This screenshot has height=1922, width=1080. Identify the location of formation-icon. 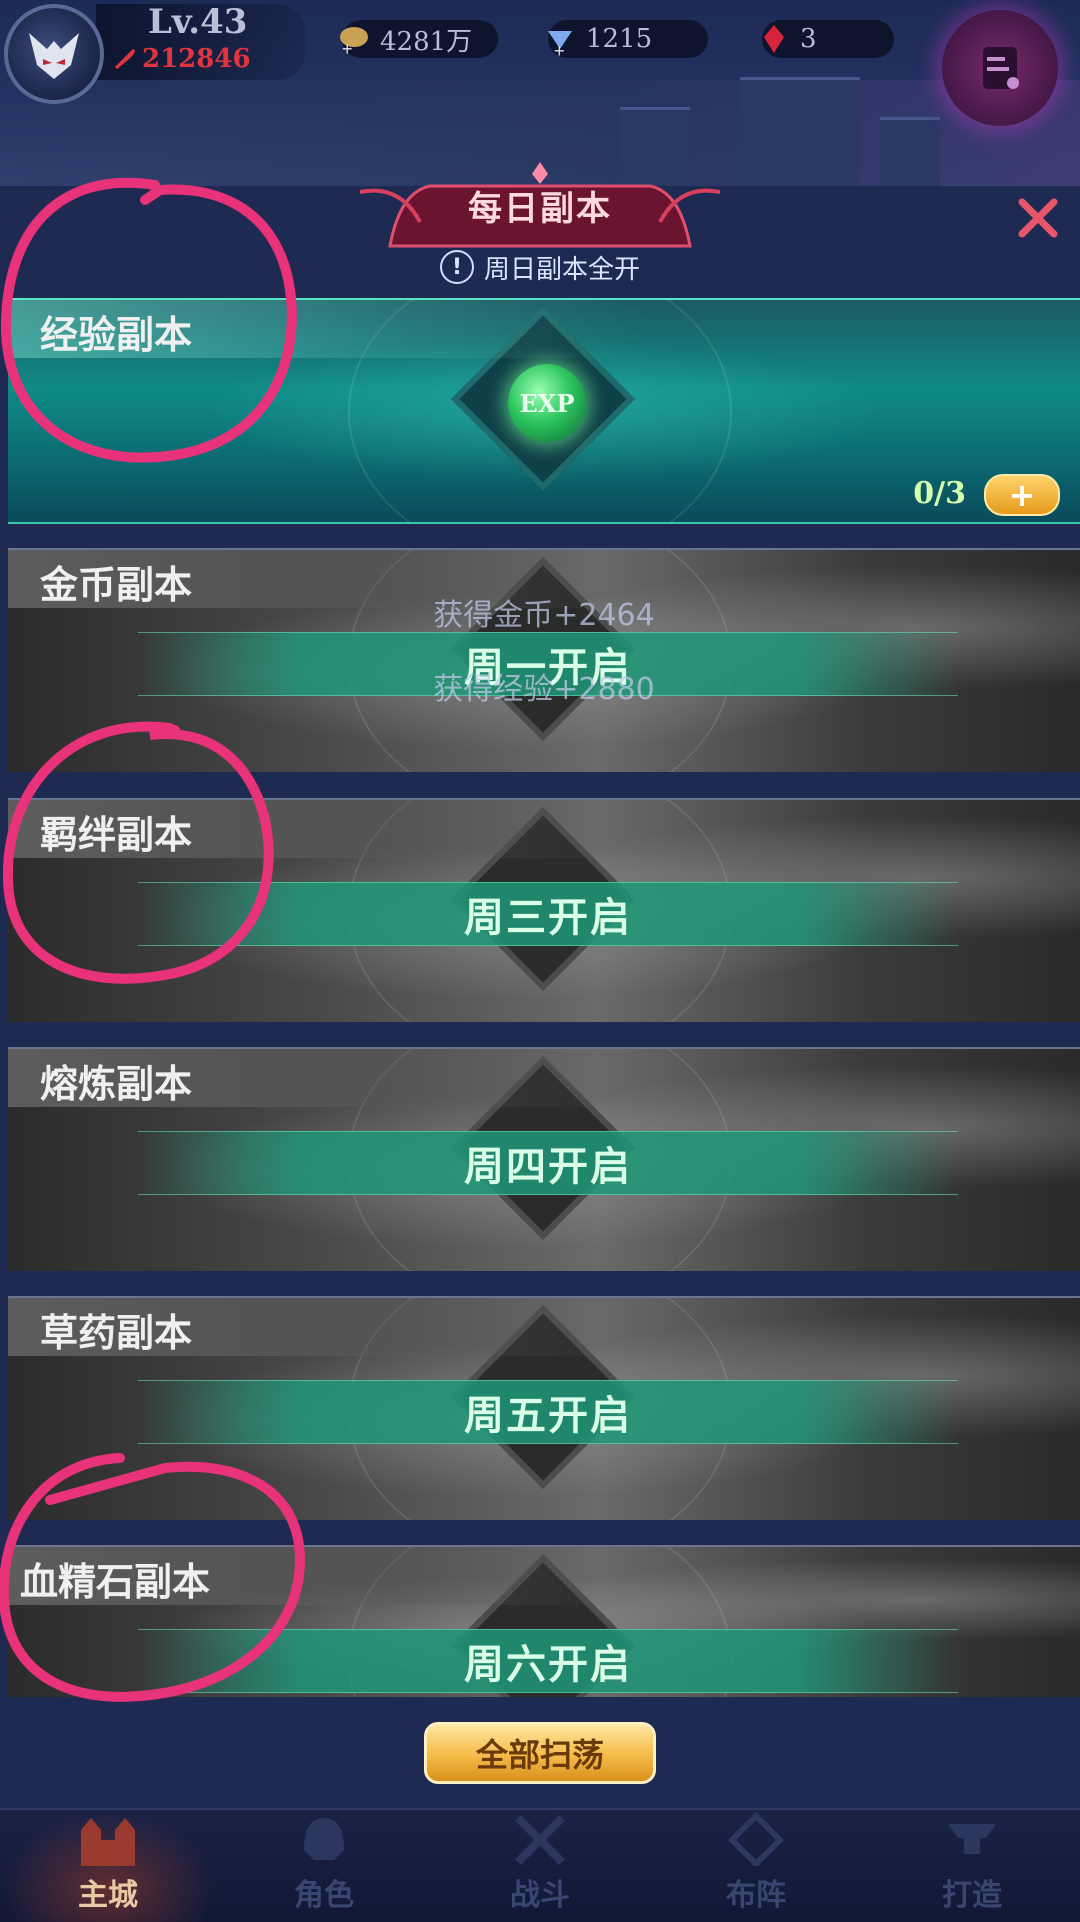
(756, 1838).